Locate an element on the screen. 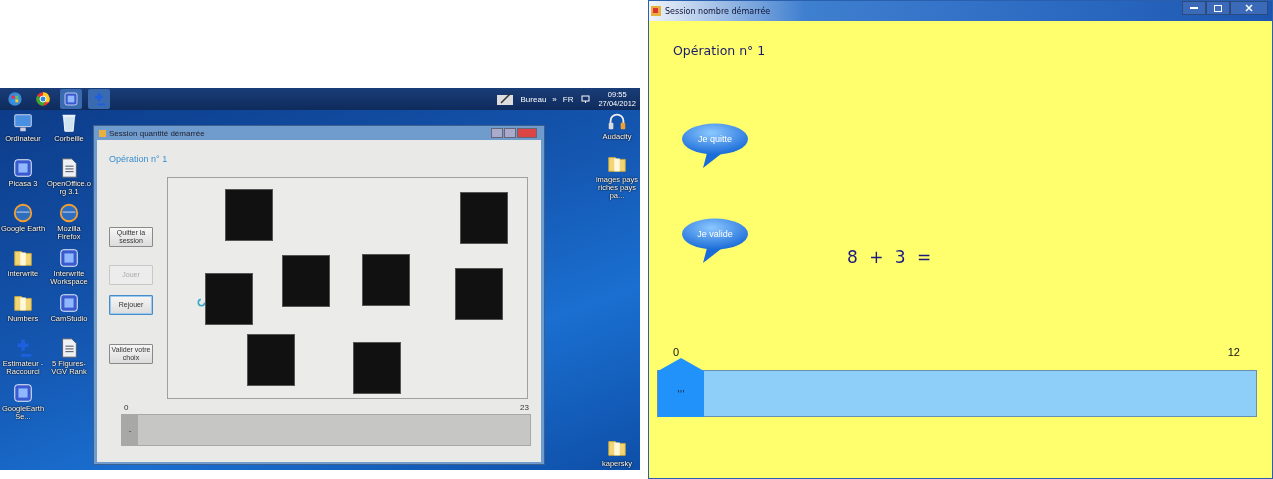 This screenshot has width=1273, height=479. minimize-button is located at coordinates (1194, 8).